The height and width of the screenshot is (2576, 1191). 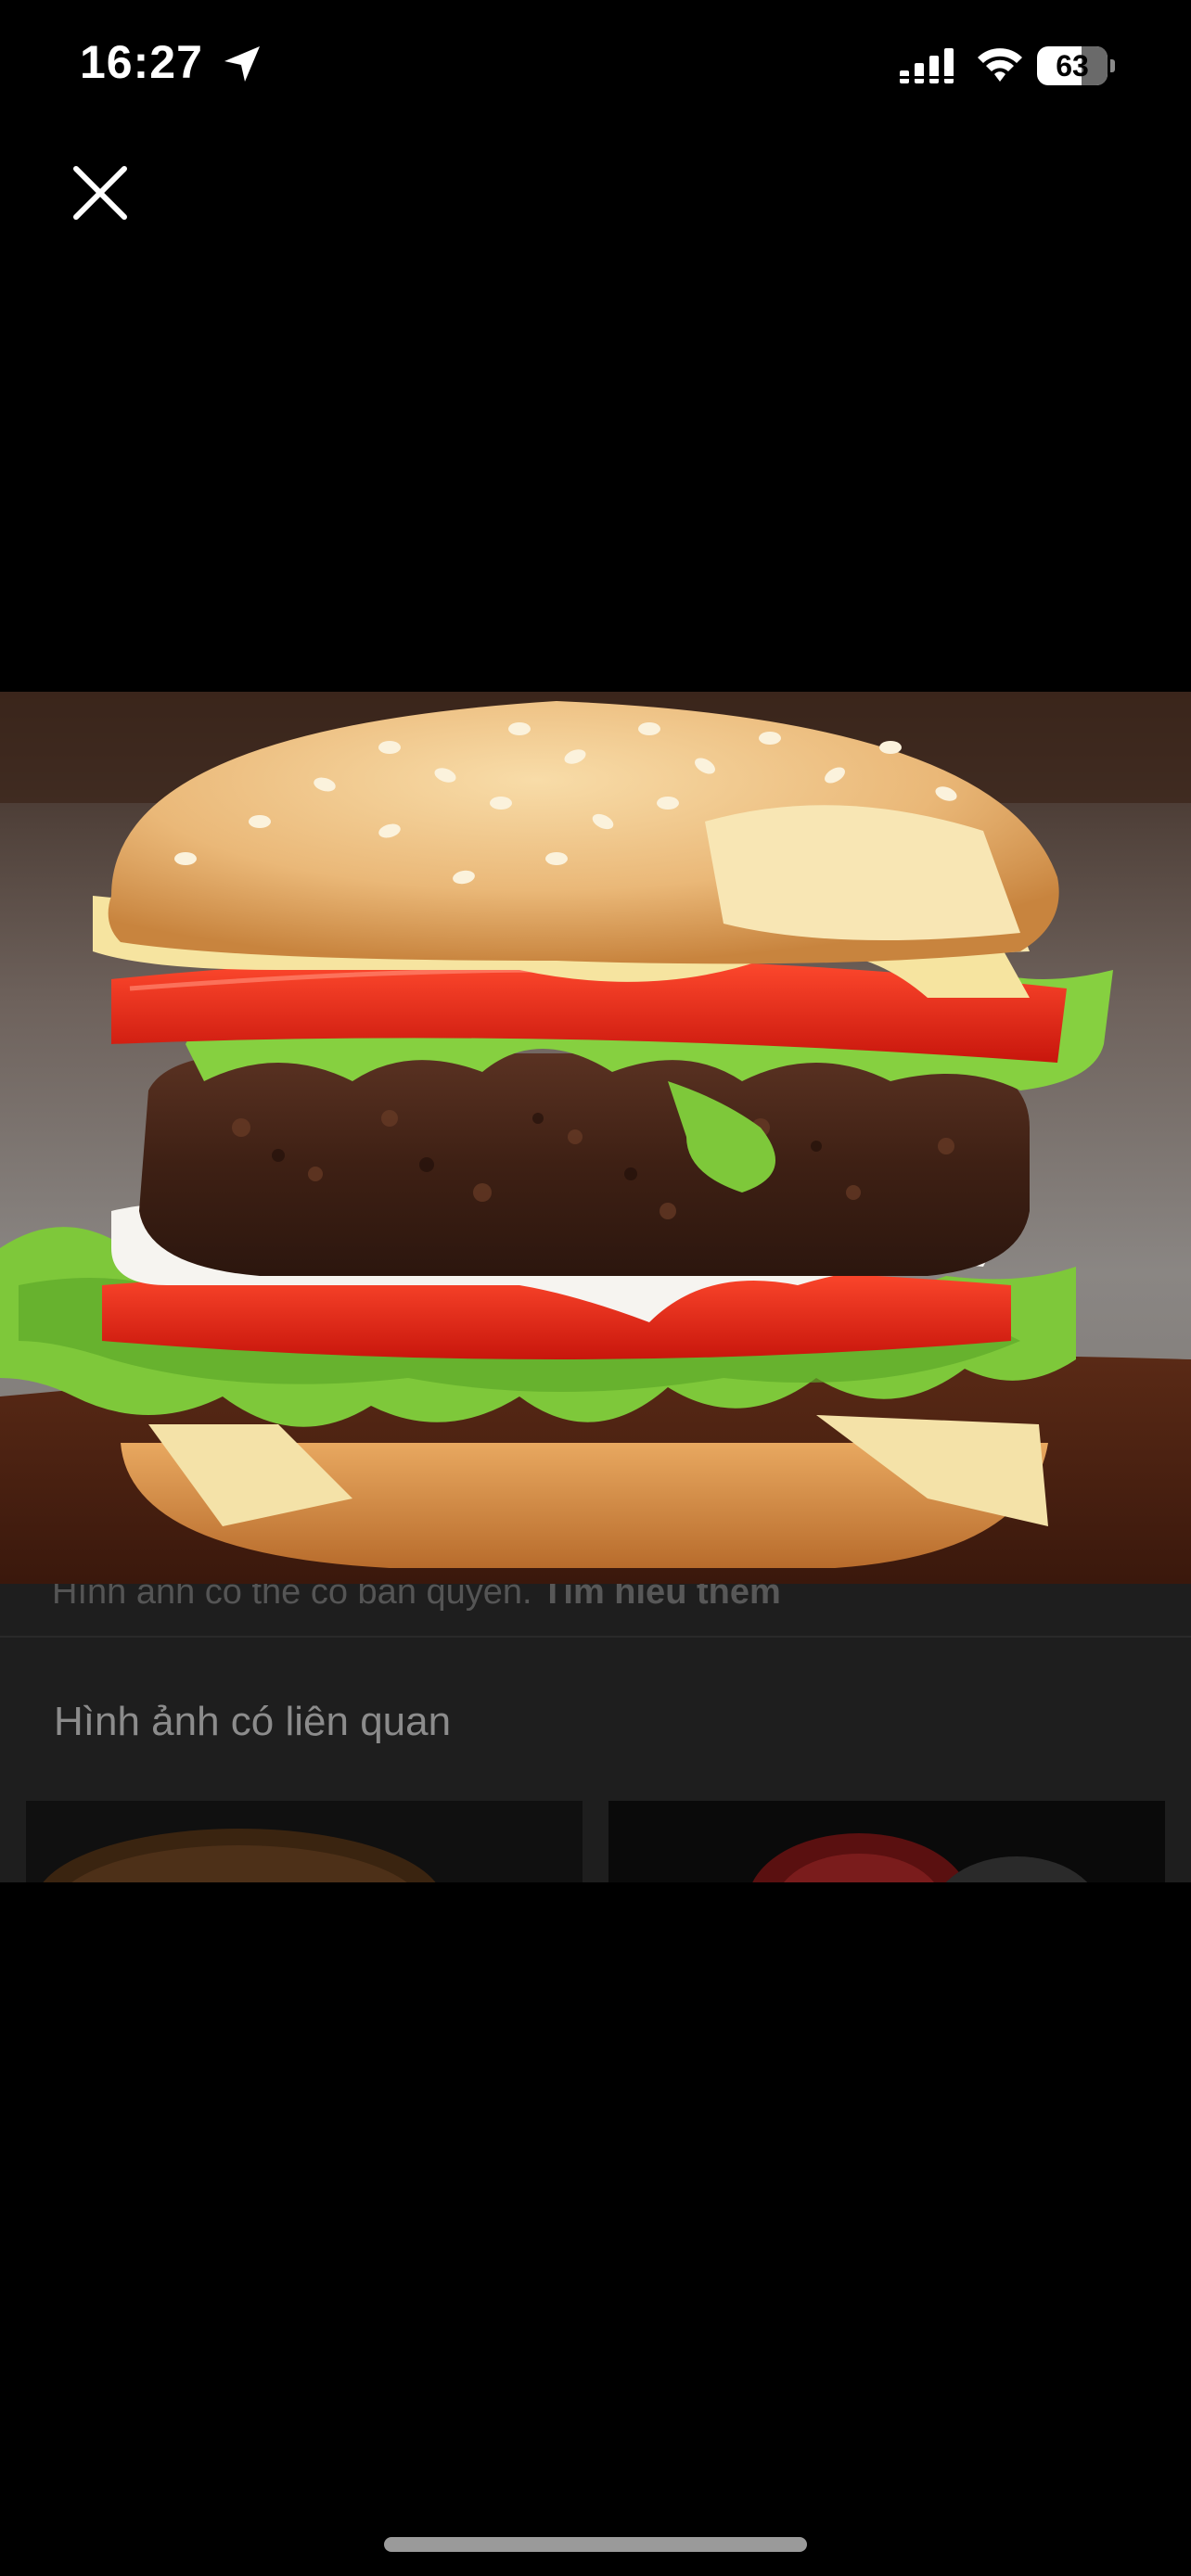 I want to click on close-button, so click(x=100, y=193).